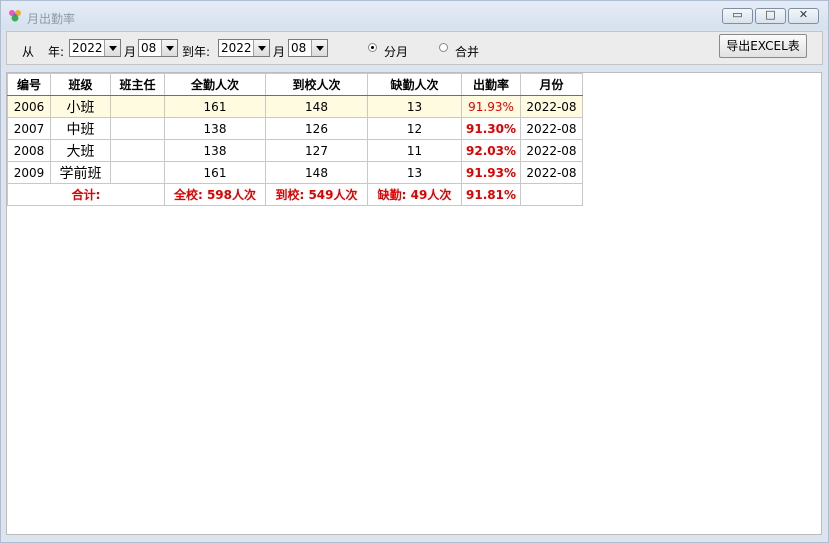 The height and width of the screenshot is (543, 829). I want to click on cell-rate: 92.03%, so click(491, 150).